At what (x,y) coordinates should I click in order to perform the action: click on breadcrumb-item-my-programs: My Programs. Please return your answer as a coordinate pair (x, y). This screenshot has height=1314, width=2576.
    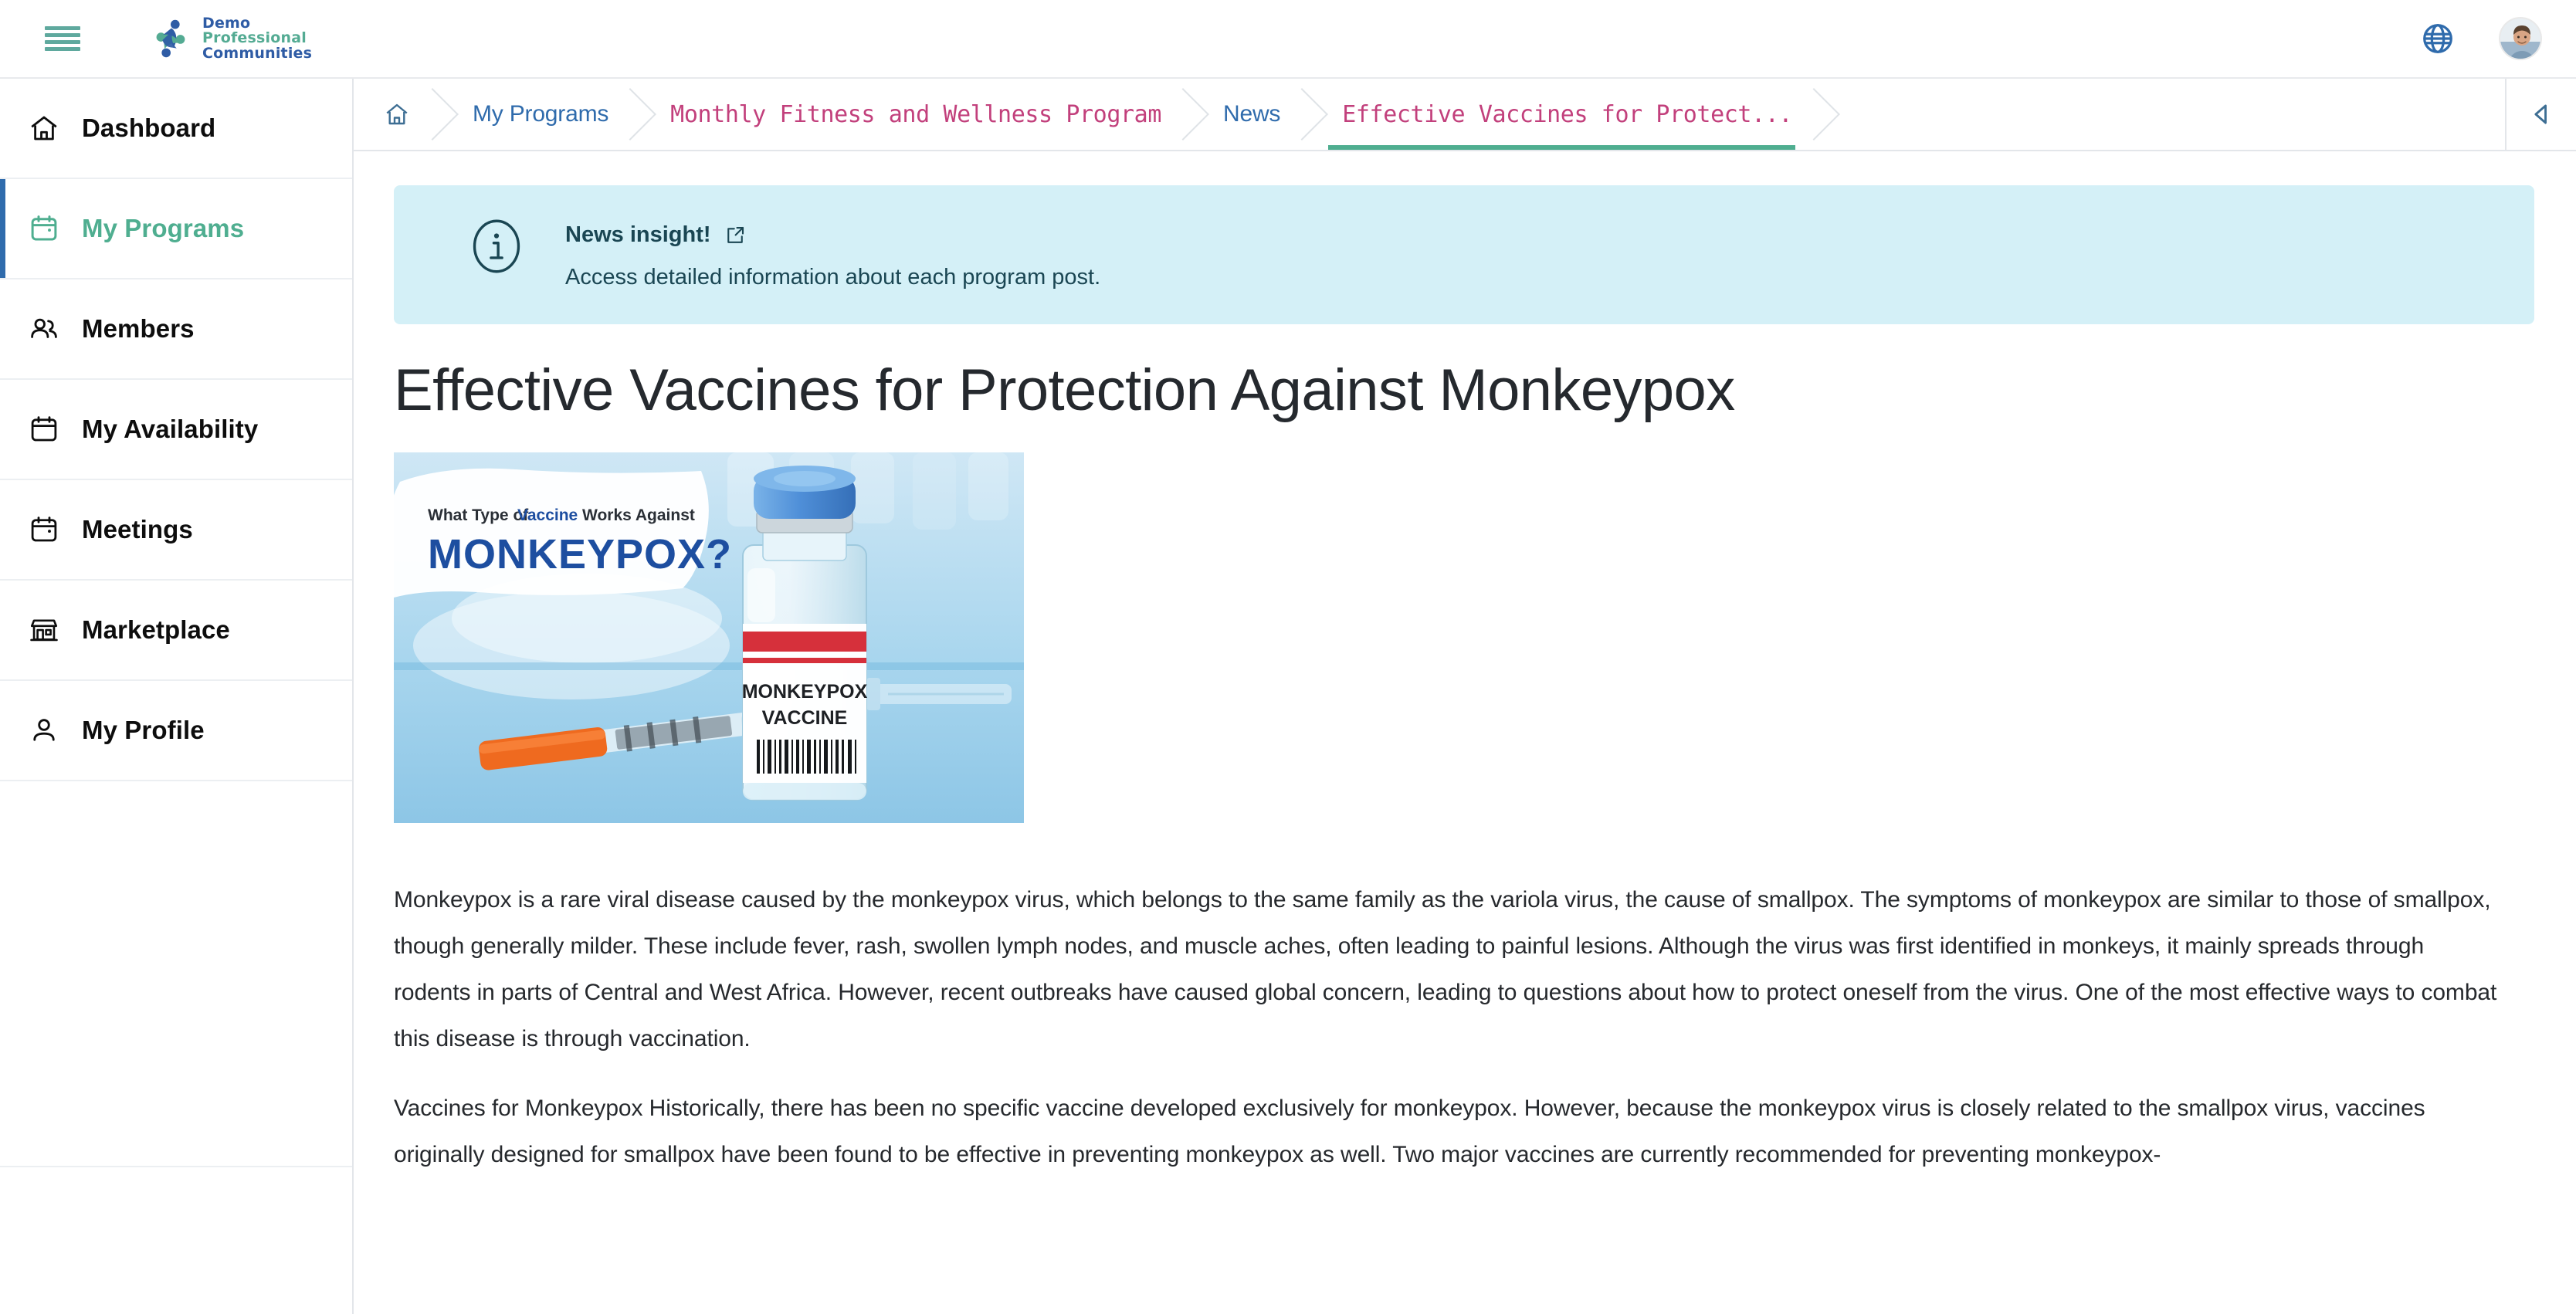
    Looking at the image, I should click on (536, 115).